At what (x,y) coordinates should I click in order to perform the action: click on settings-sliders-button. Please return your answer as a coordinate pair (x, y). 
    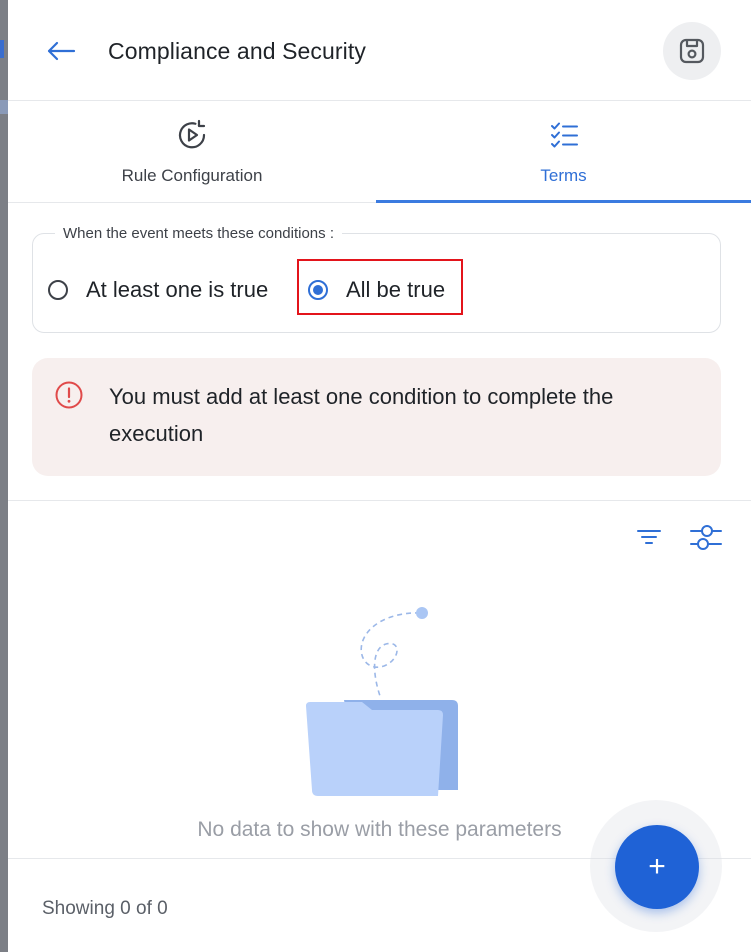
    Looking at the image, I should click on (706, 537).